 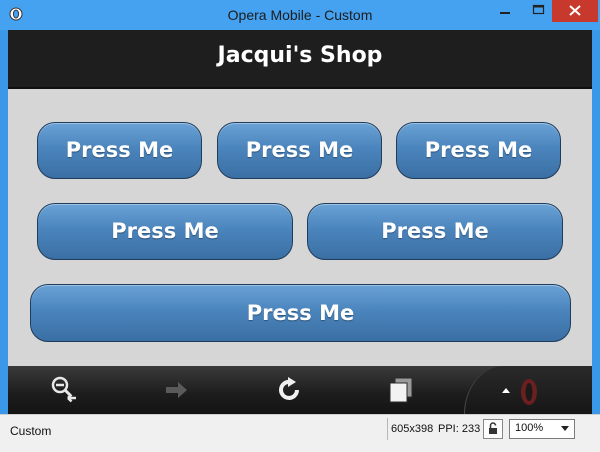 I want to click on page-title: Jacqui's Shop, so click(x=300, y=55).